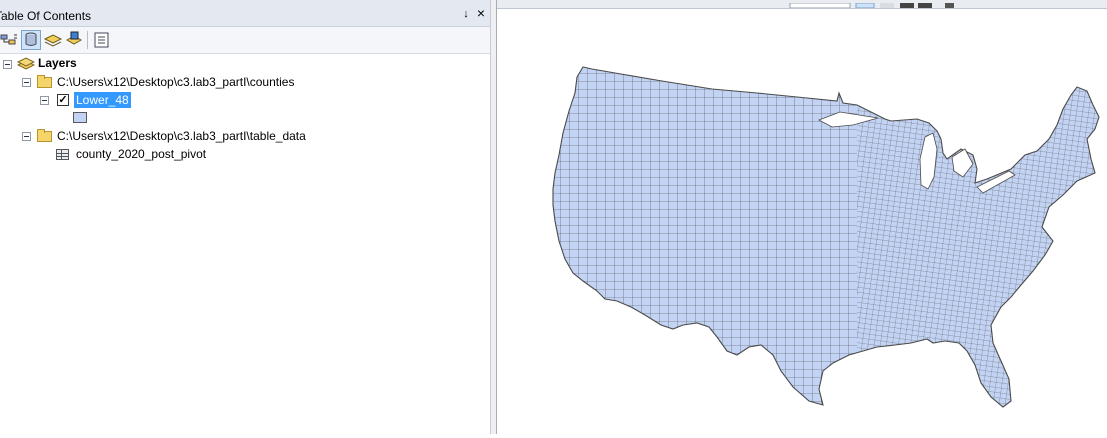  What do you see at coordinates (466, 14) in the screenshot?
I see `auto-hide-pin-icon: ↓` at bounding box center [466, 14].